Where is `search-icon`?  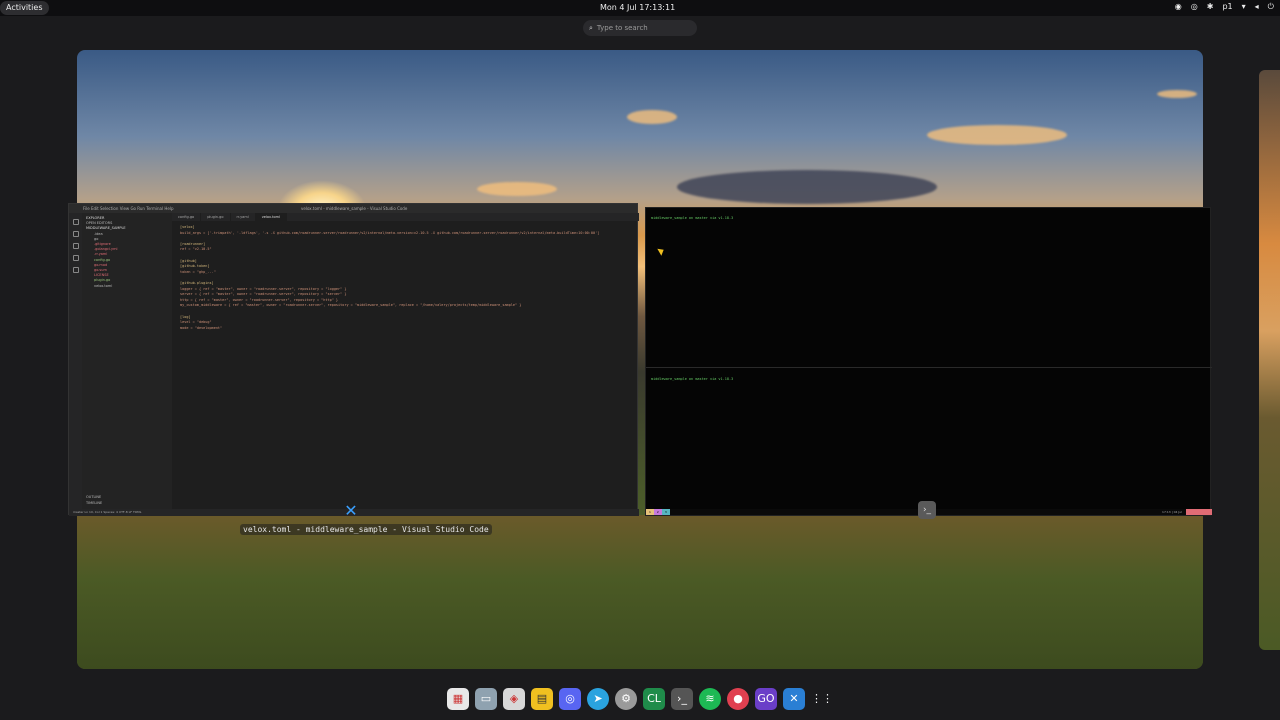 search-icon is located at coordinates (75, 234).